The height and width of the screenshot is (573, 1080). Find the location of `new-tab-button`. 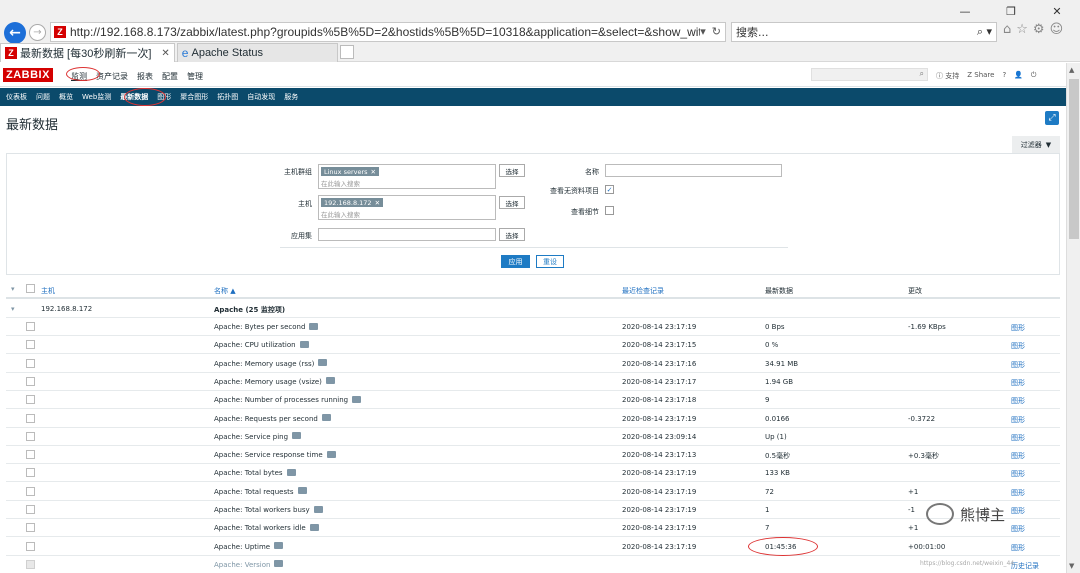

new-tab-button is located at coordinates (347, 52).